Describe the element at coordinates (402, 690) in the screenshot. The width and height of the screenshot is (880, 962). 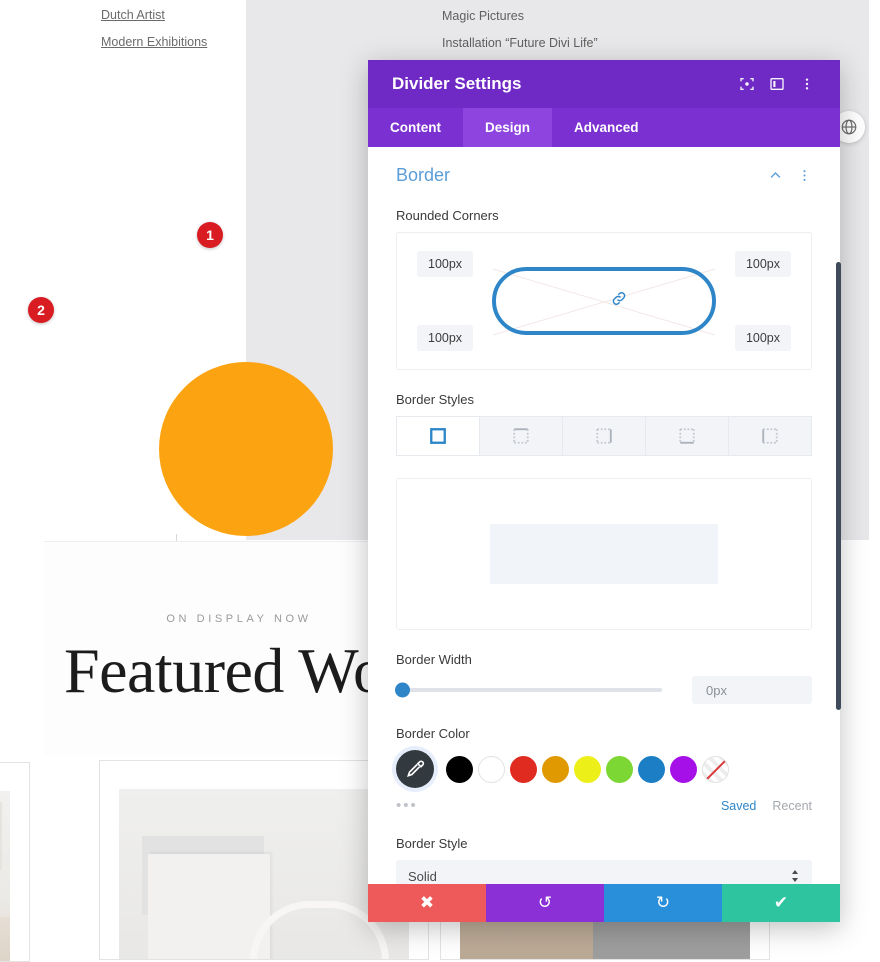
I see `slider-thumb` at that location.